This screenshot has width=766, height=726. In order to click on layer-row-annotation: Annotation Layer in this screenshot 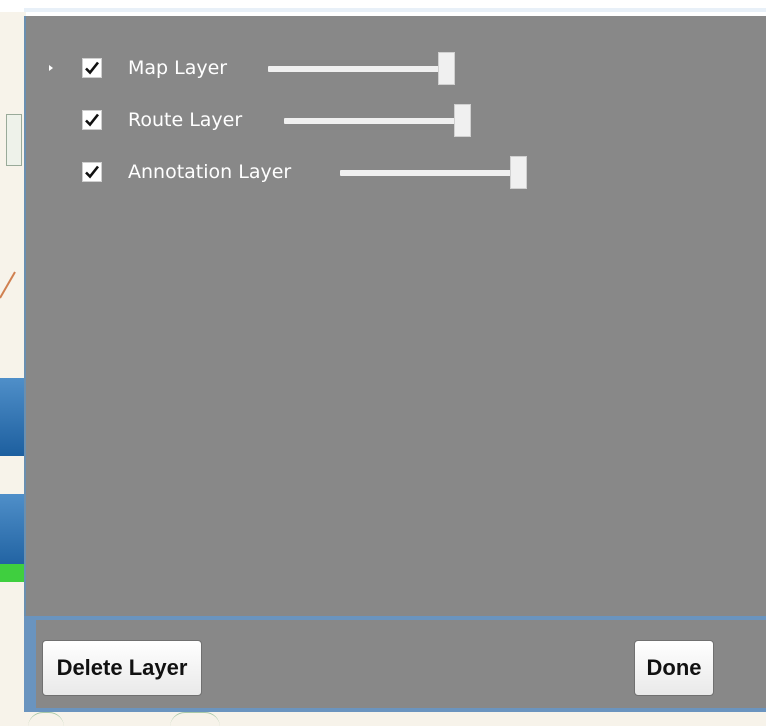, I will do `click(396, 172)`.